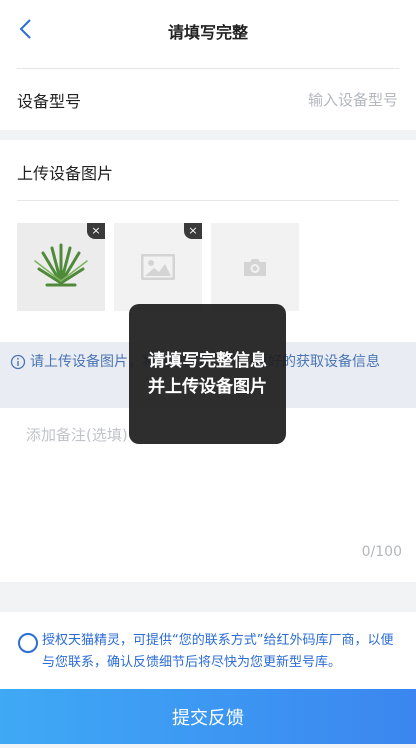 This screenshot has height=748, width=416. I want to click on nav-bar: 请填写完整, so click(208, 29).